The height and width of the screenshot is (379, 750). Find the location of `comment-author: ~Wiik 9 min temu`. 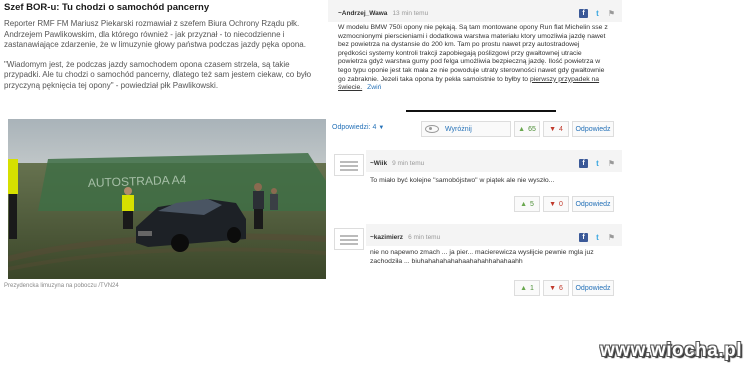

comment-author: ~Wiik 9 min temu is located at coordinates (397, 163).